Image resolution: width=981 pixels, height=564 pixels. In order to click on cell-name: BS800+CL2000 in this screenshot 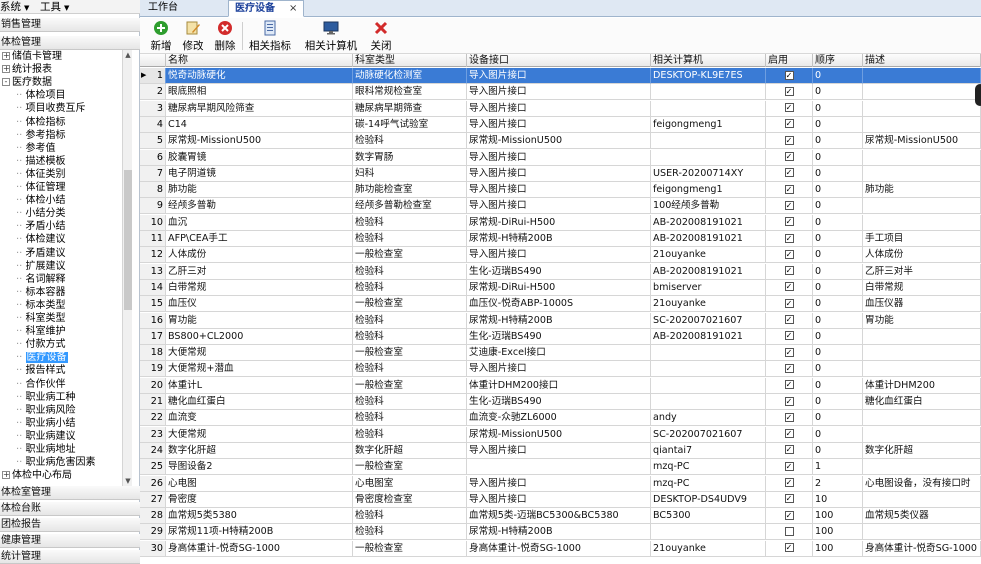, I will do `click(259, 336)`.